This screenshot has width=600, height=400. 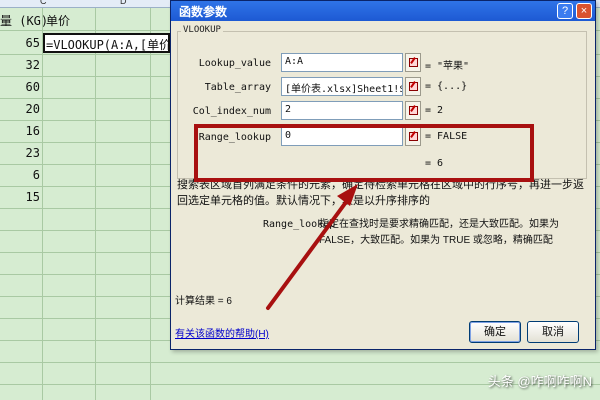 I want to click on annotation-arrow-shaft, so click(x=310, y=251).